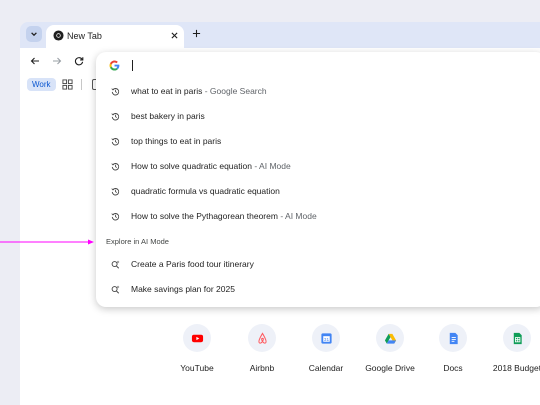 The height and width of the screenshot is (405, 540). I want to click on forward-arrow-icon, so click(57, 61).